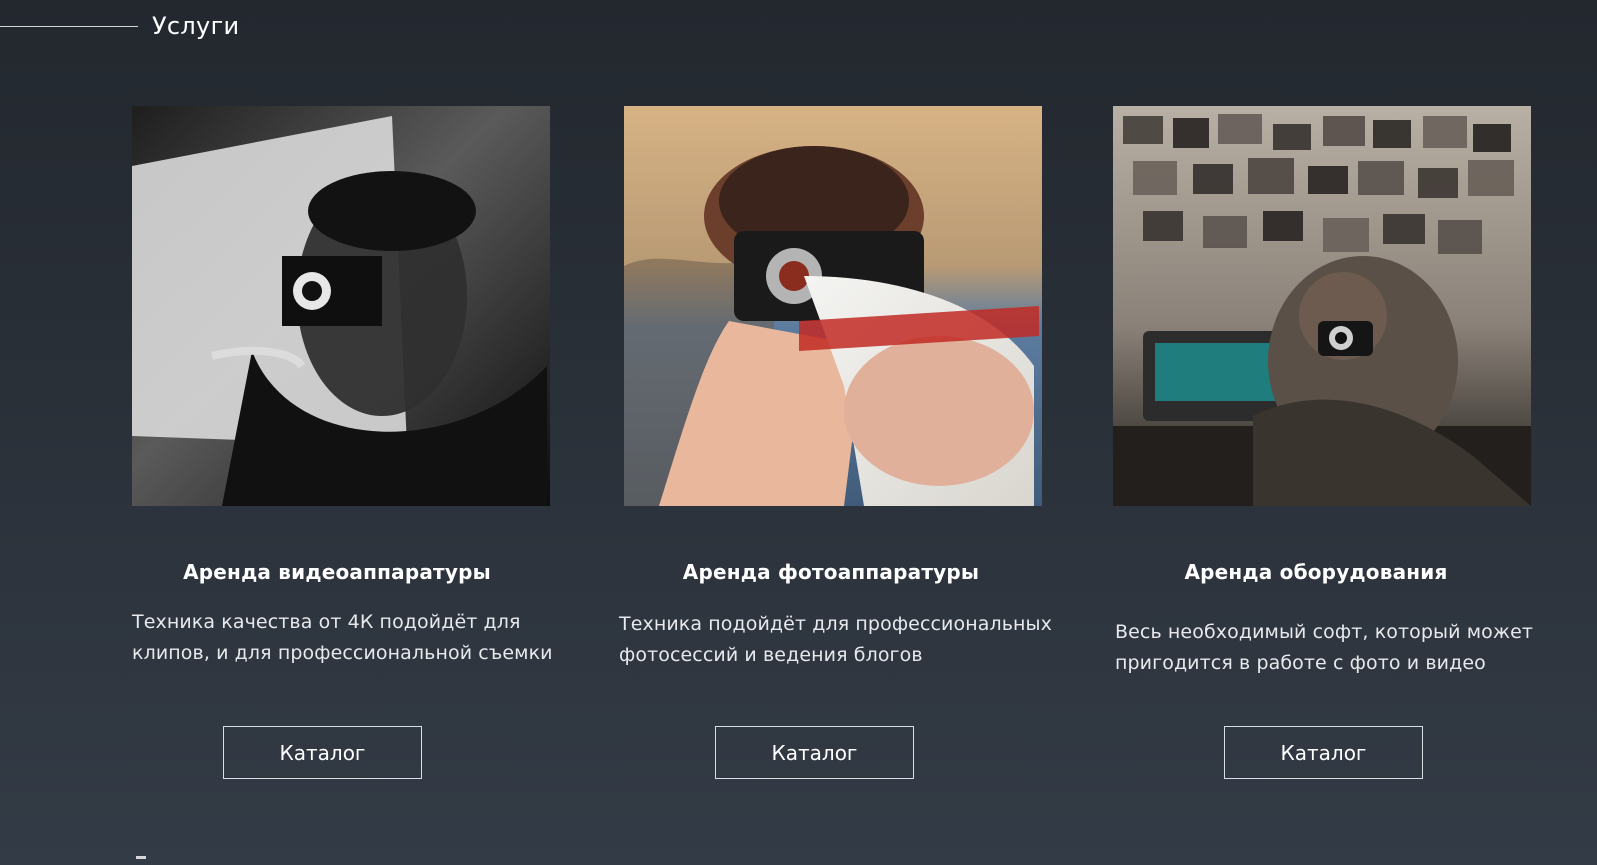 Image resolution: width=1597 pixels, height=865 pixels. I want to click on equipment-rental-image, so click(1322, 306).